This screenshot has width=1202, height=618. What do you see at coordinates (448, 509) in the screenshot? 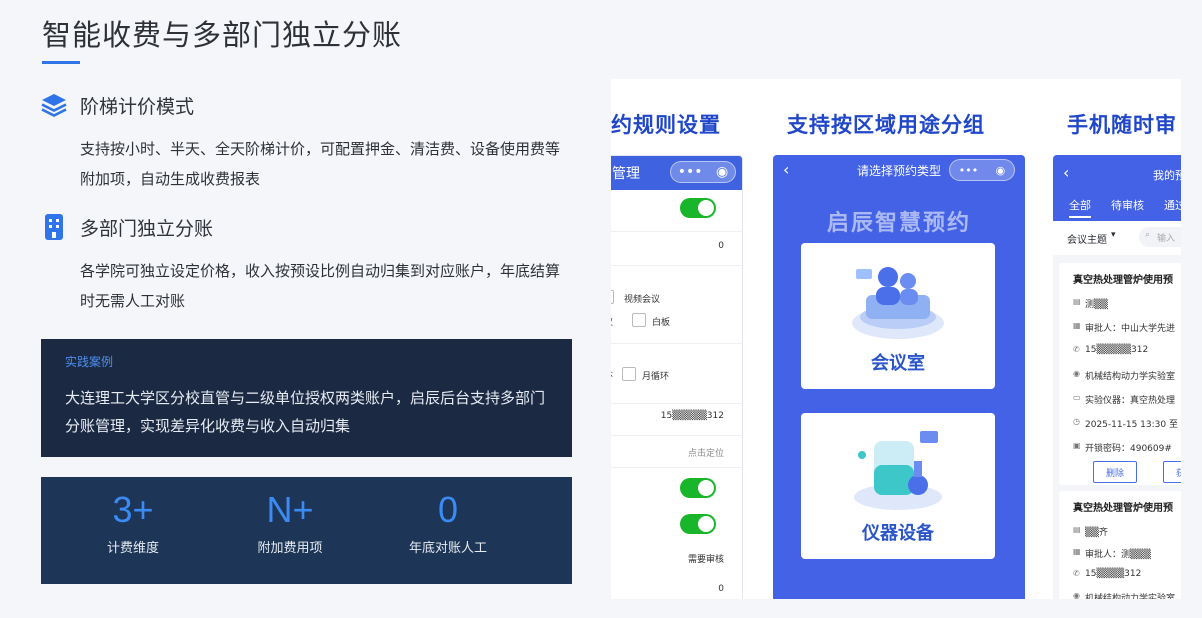
I see `stat-number: 0` at bounding box center [448, 509].